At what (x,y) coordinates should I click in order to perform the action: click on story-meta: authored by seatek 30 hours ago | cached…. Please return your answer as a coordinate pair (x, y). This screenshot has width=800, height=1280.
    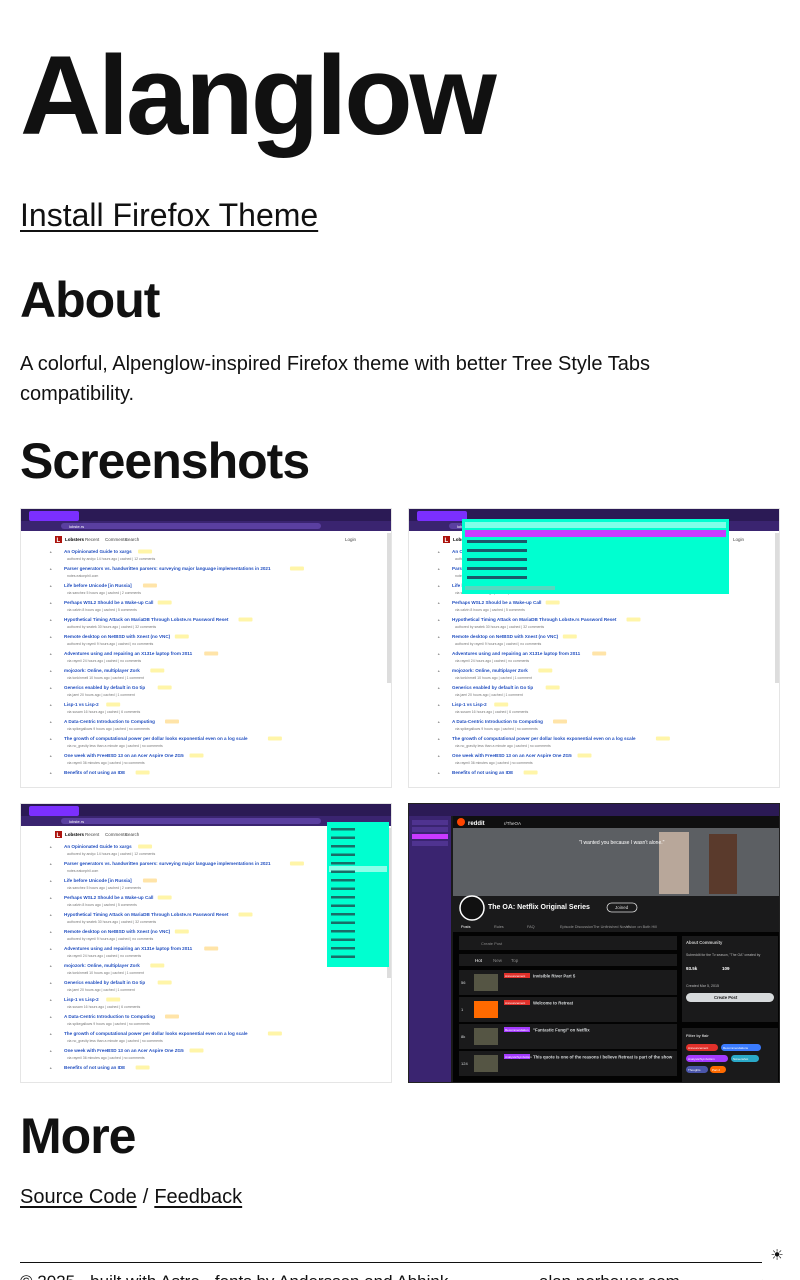
    Looking at the image, I should click on (499, 627).